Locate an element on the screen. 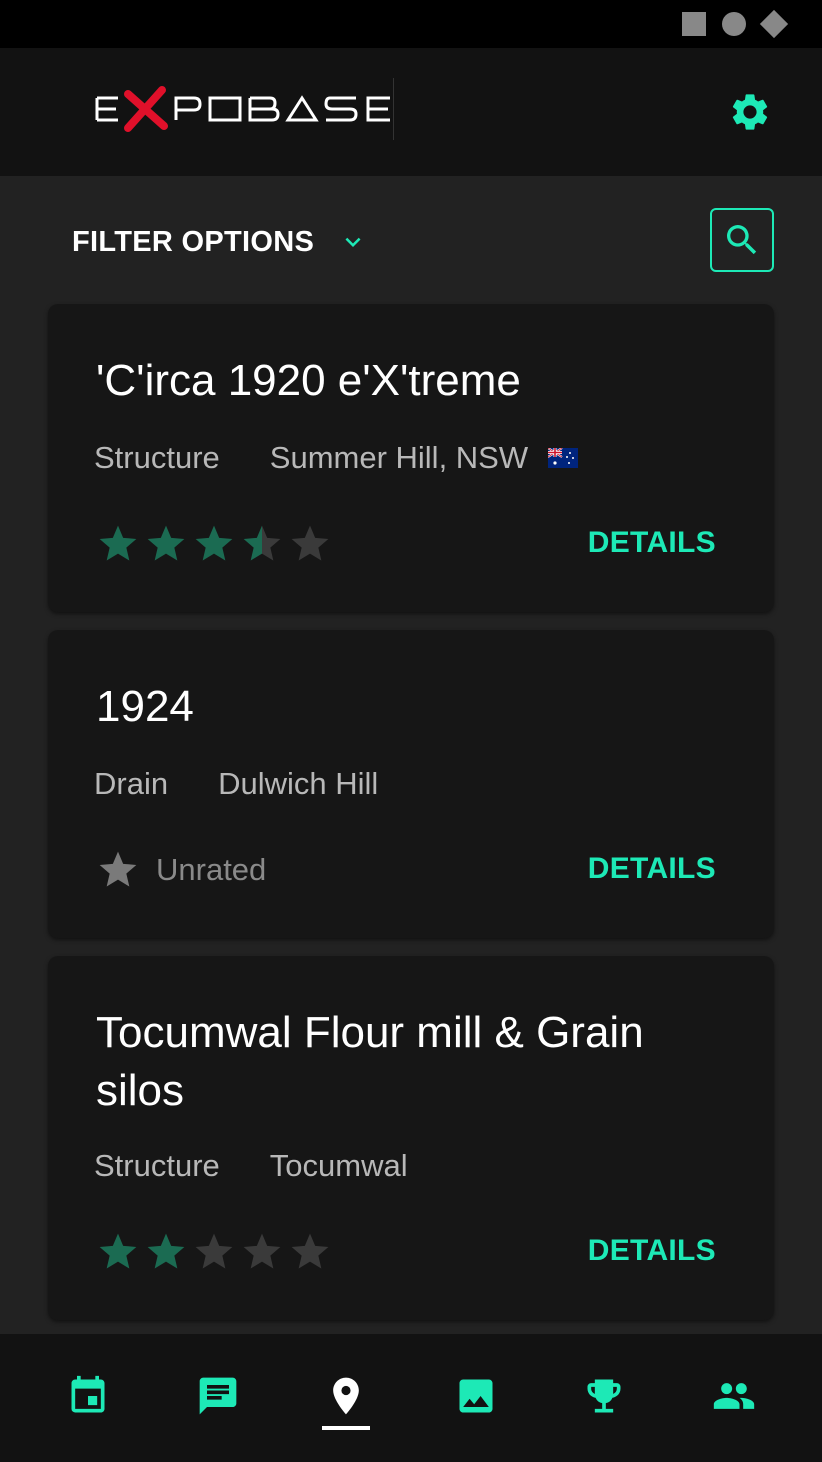 The height and width of the screenshot is (1462, 822). people-icon is located at coordinates (734, 1396).